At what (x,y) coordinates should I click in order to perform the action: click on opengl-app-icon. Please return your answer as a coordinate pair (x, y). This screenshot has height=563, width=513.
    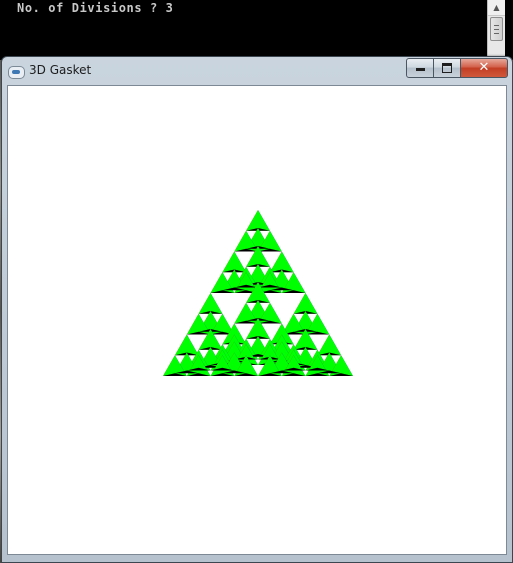
    Looking at the image, I should click on (16, 72).